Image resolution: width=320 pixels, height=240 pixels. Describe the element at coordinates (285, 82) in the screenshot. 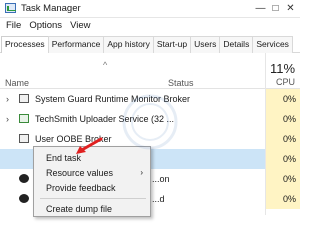

I see `column-header-cpu: CPU` at that location.